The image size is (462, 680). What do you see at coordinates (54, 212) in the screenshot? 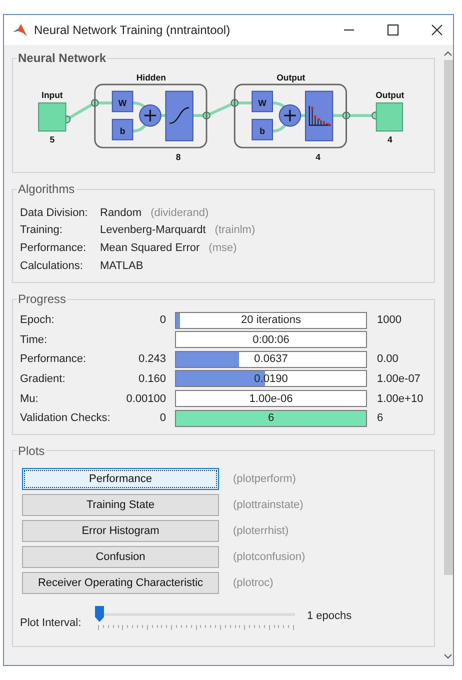
I see `algorithm-label: Data Division:` at bounding box center [54, 212].